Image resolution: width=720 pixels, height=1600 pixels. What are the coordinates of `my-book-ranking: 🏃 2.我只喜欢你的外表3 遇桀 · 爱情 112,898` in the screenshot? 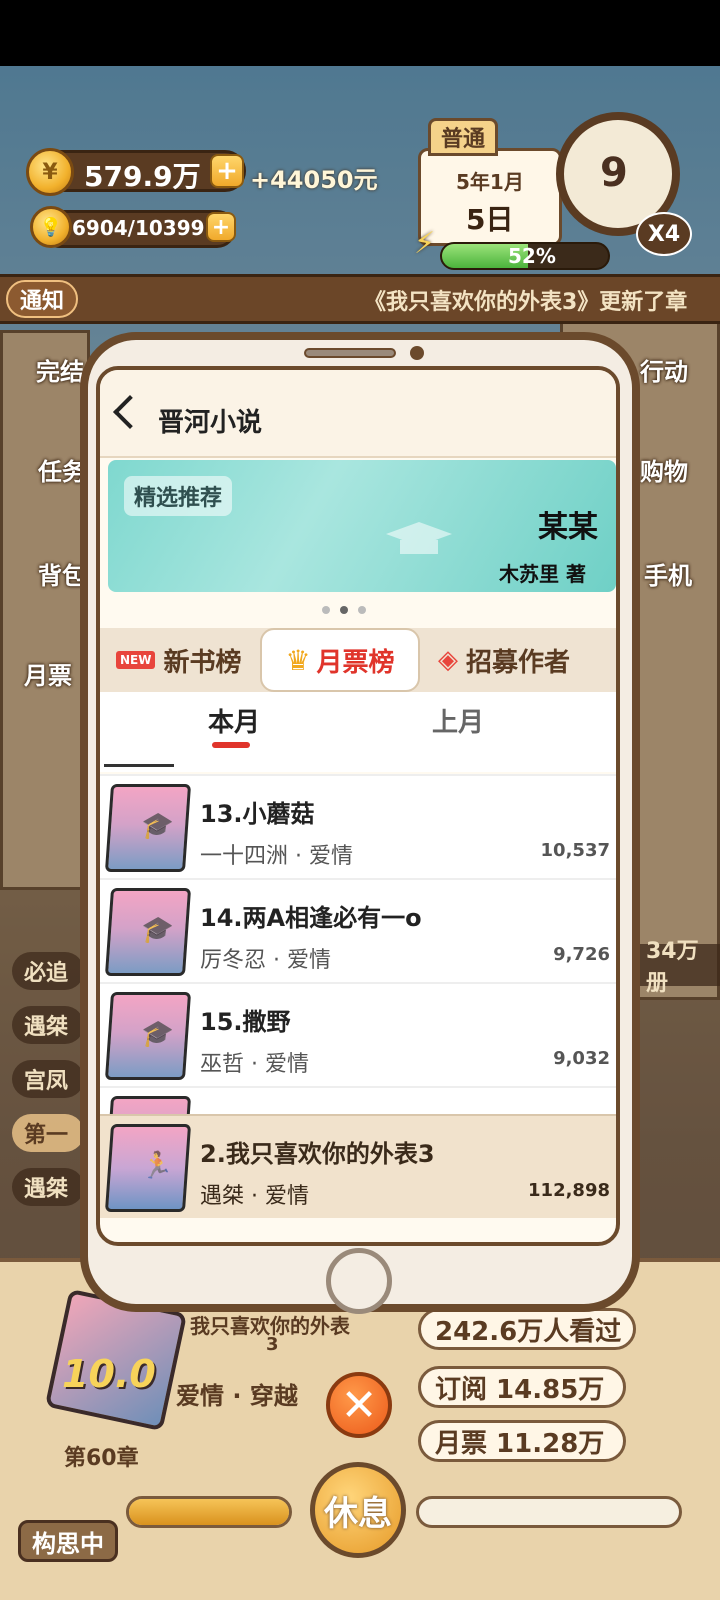 It's located at (358, 1166).